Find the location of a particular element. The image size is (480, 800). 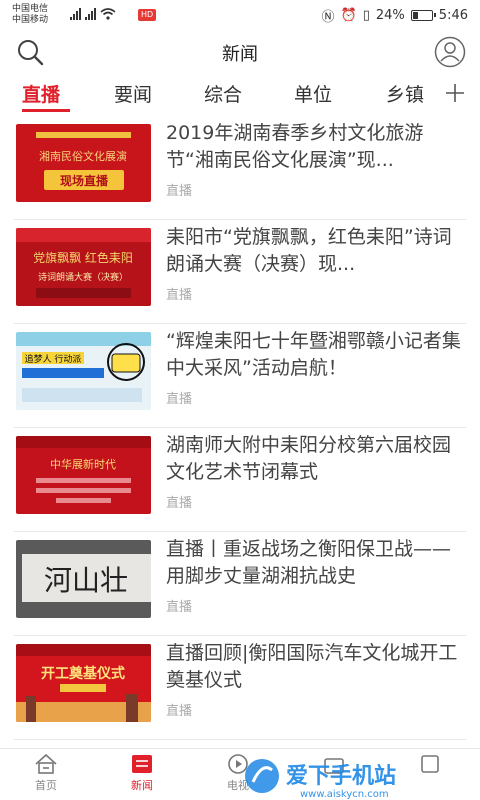

category-tabs: 直播 要闻 综合 单位 乡镇 is located at coordinates (240, 96).